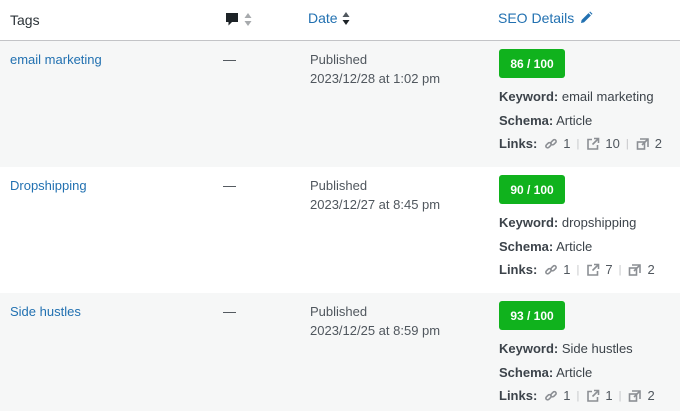 The height and width of the screenshot is (411, 680). What do you see at coordinates (586, 18) in the screenshot?
I see `pencil-icon` at bounding box center [586, 18].